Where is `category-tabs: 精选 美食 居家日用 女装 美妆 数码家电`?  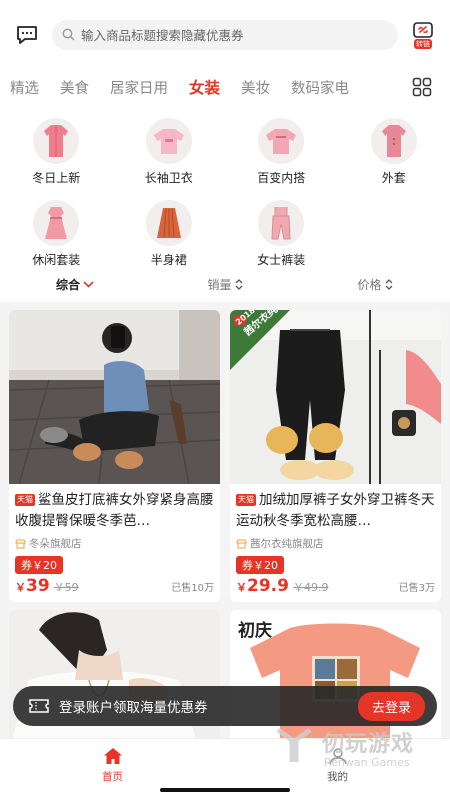 category-tabs: 精选 美食 居家日用 女装 美妆 数码家电 is located at coordinates (225, 87).